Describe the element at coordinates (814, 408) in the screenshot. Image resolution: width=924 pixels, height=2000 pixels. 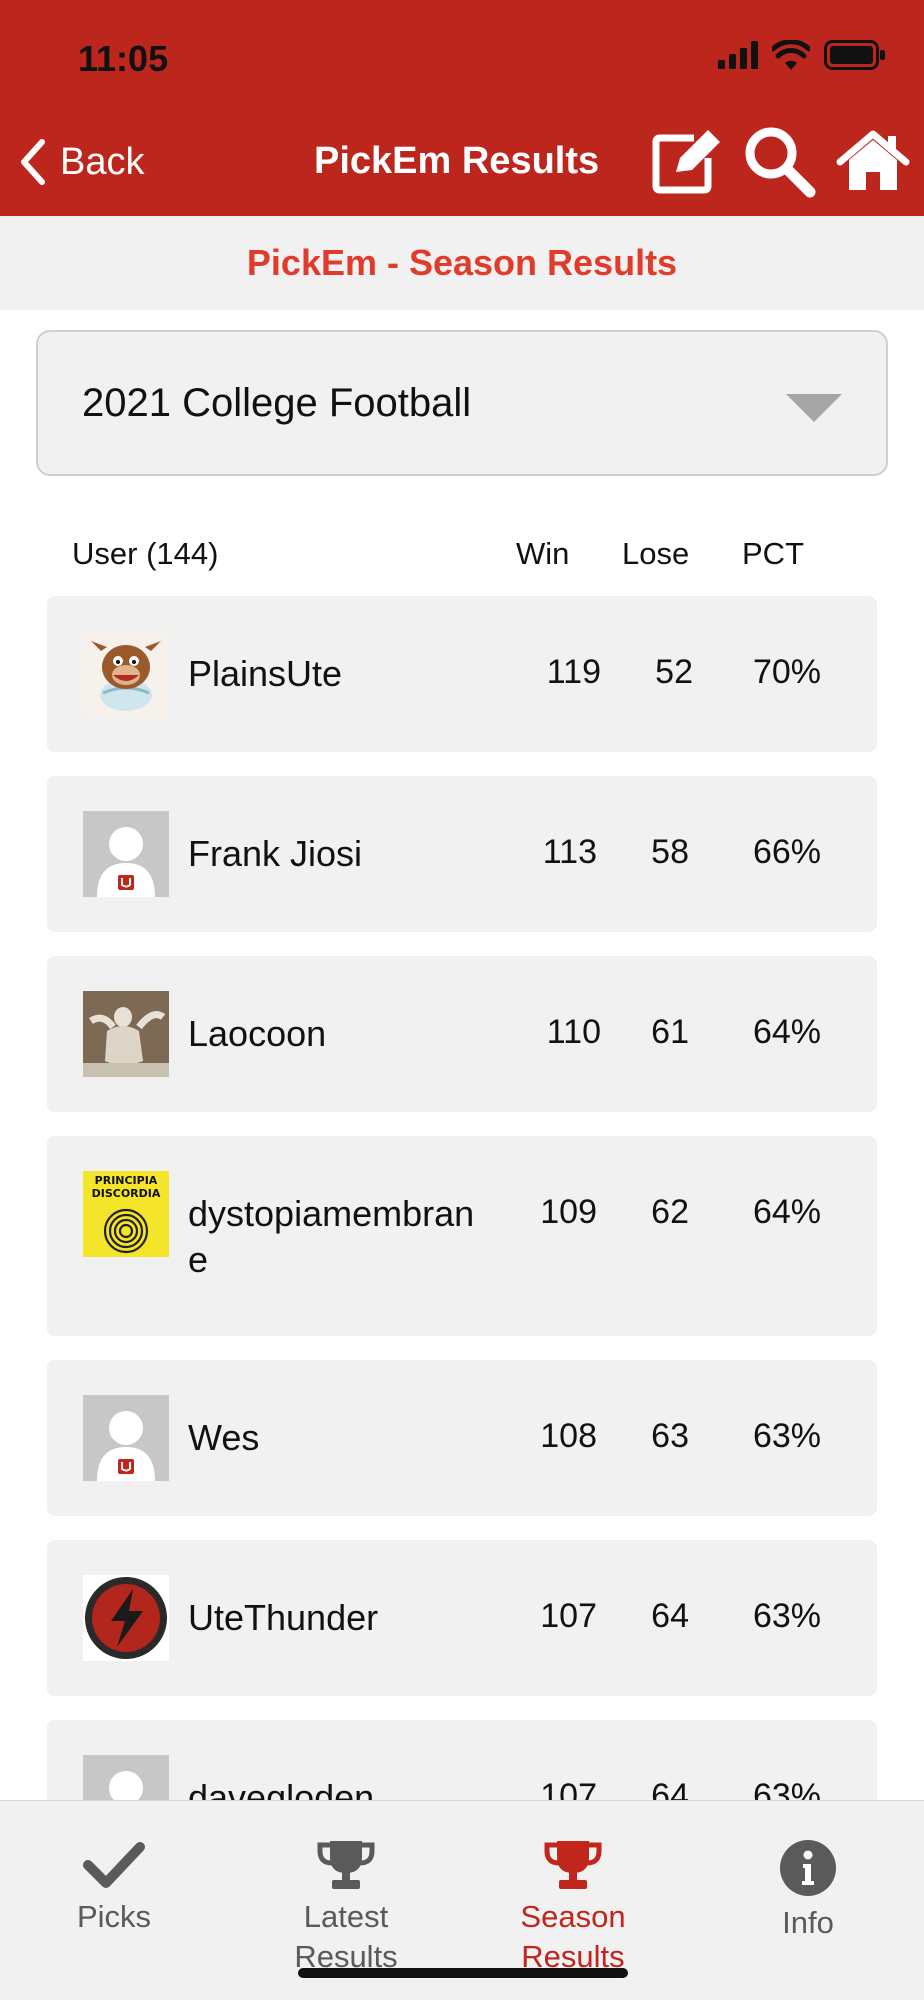
I see `chevron-down-icon` at that location.